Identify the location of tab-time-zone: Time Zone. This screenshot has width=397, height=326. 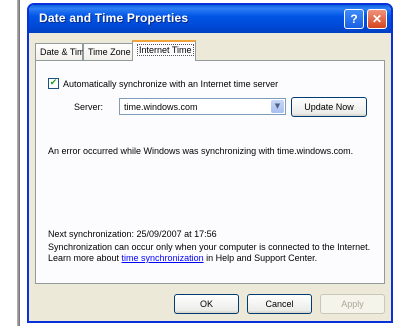
(108, 51).